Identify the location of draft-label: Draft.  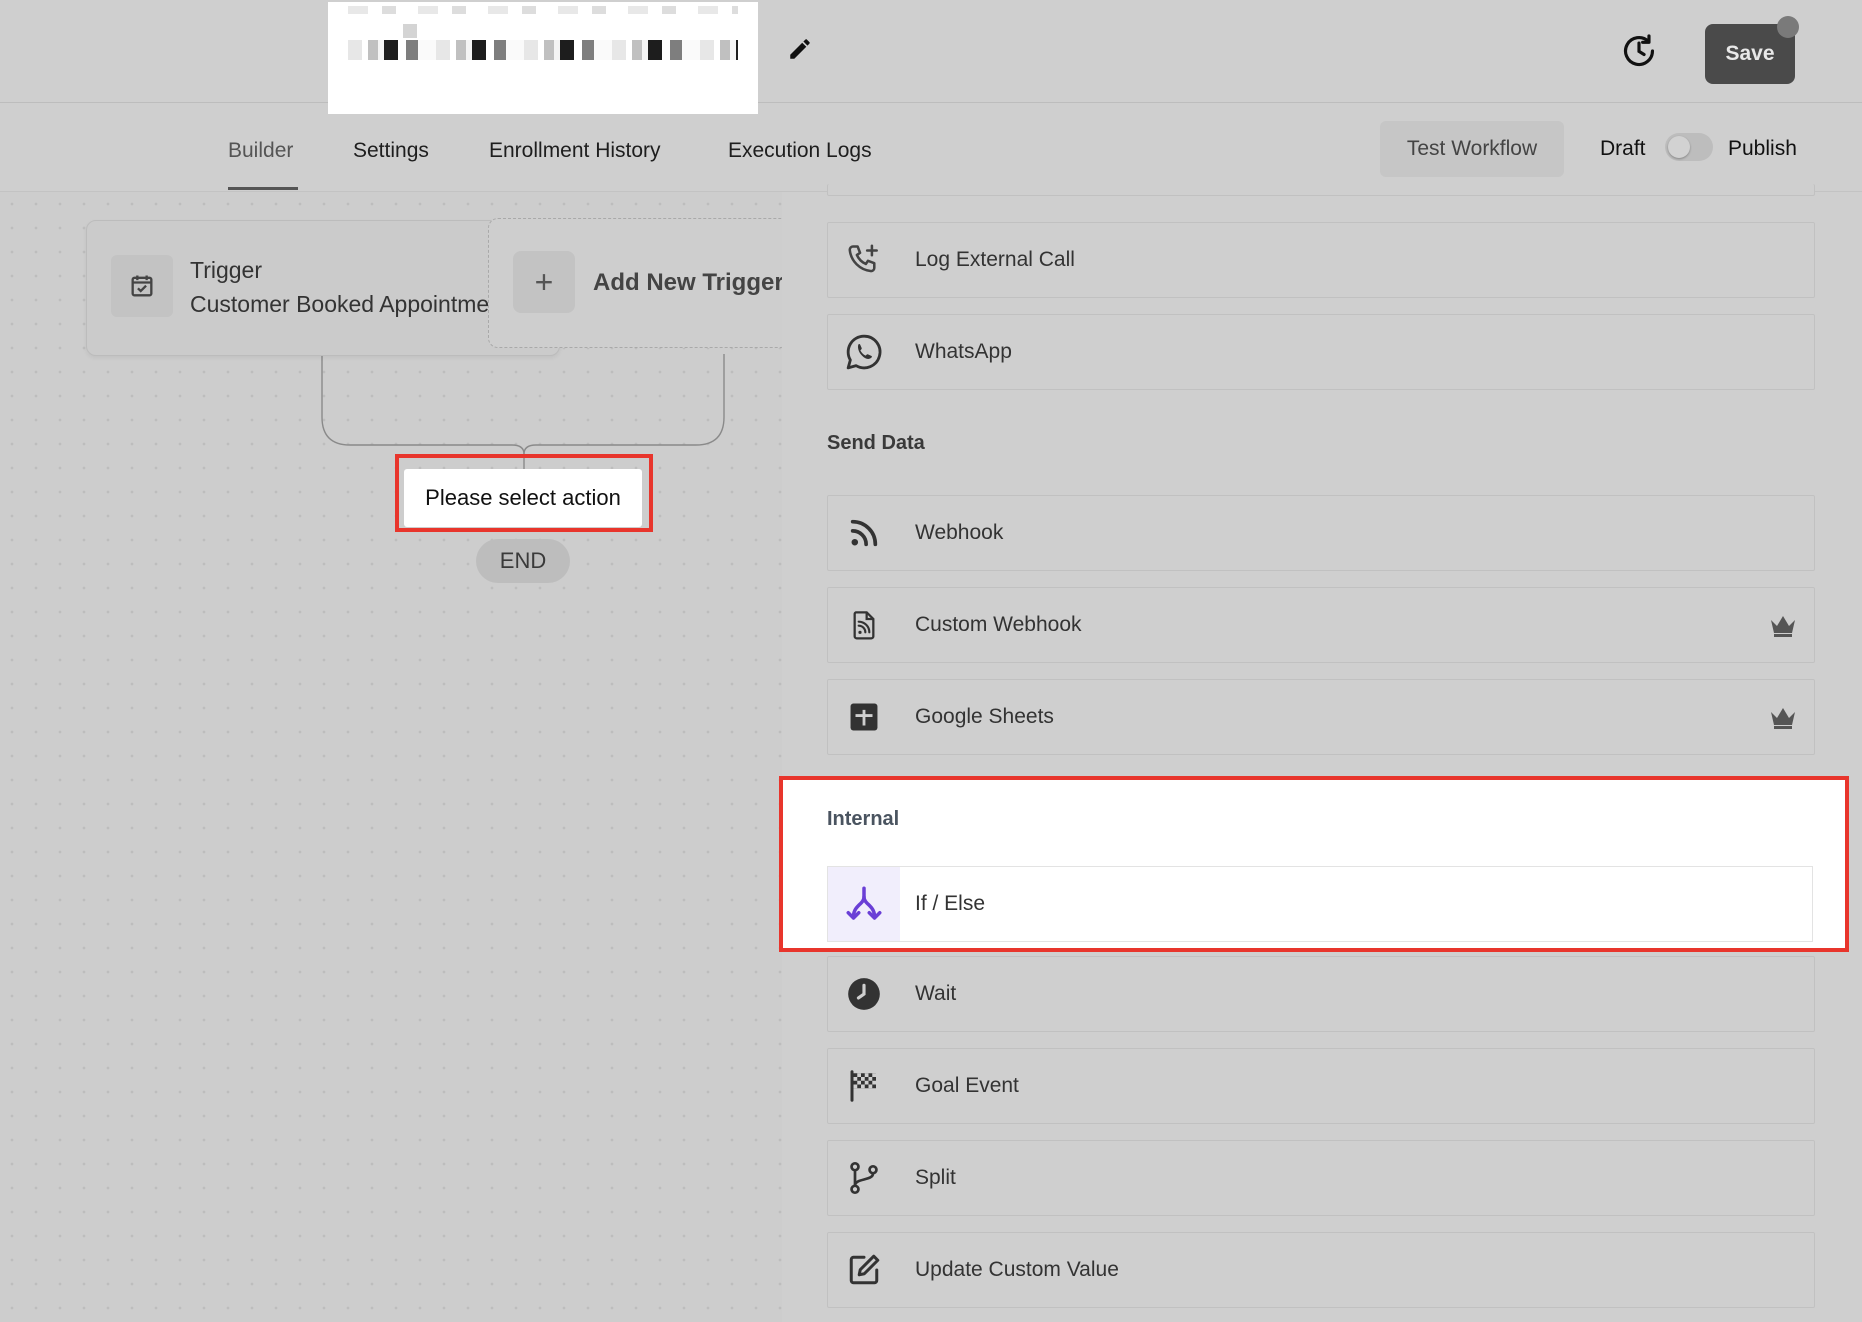
(1623, 148).